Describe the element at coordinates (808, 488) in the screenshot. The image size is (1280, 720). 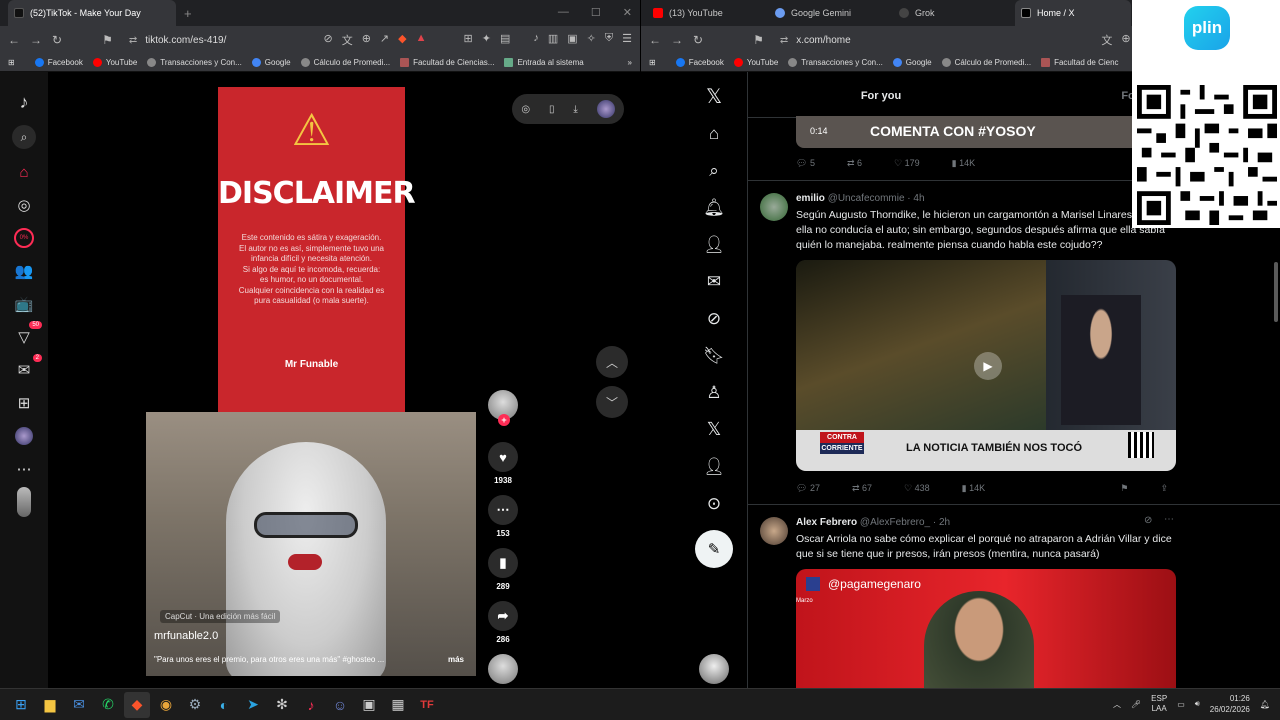
I see `reply-button: 💬︎ 27` at that location.